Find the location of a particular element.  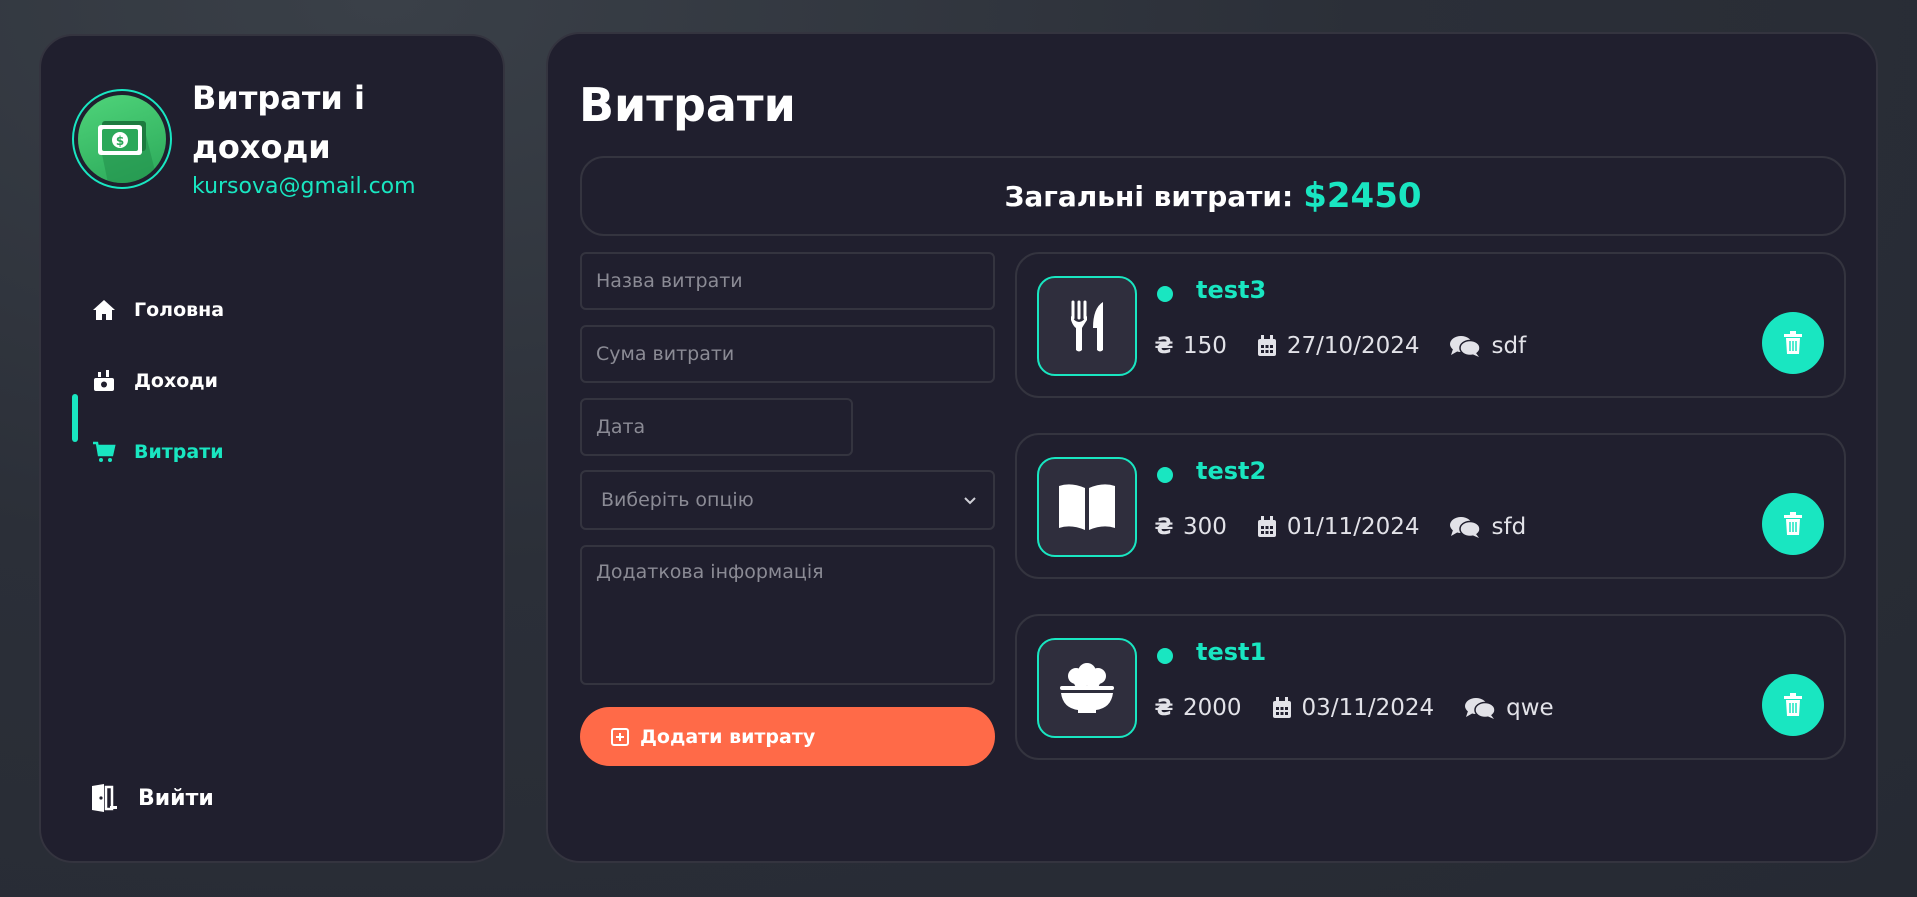

app-title: Витрати і доходи is located at coordinates (278, 122).